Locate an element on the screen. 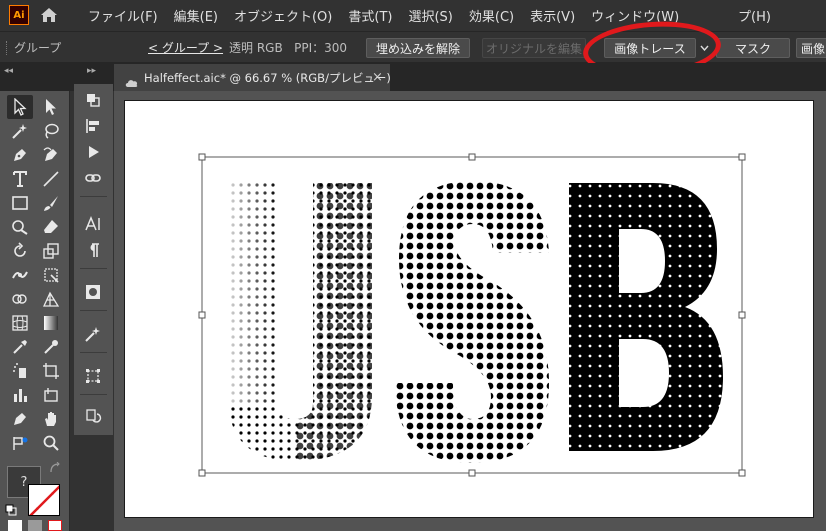  none-mode-icon is located at coordinates (55, 525).